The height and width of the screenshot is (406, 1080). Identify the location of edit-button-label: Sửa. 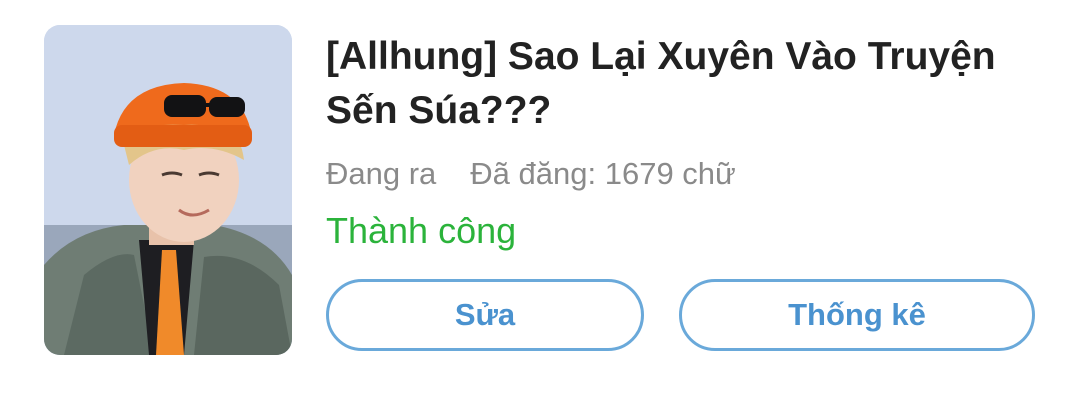
(485, 314).